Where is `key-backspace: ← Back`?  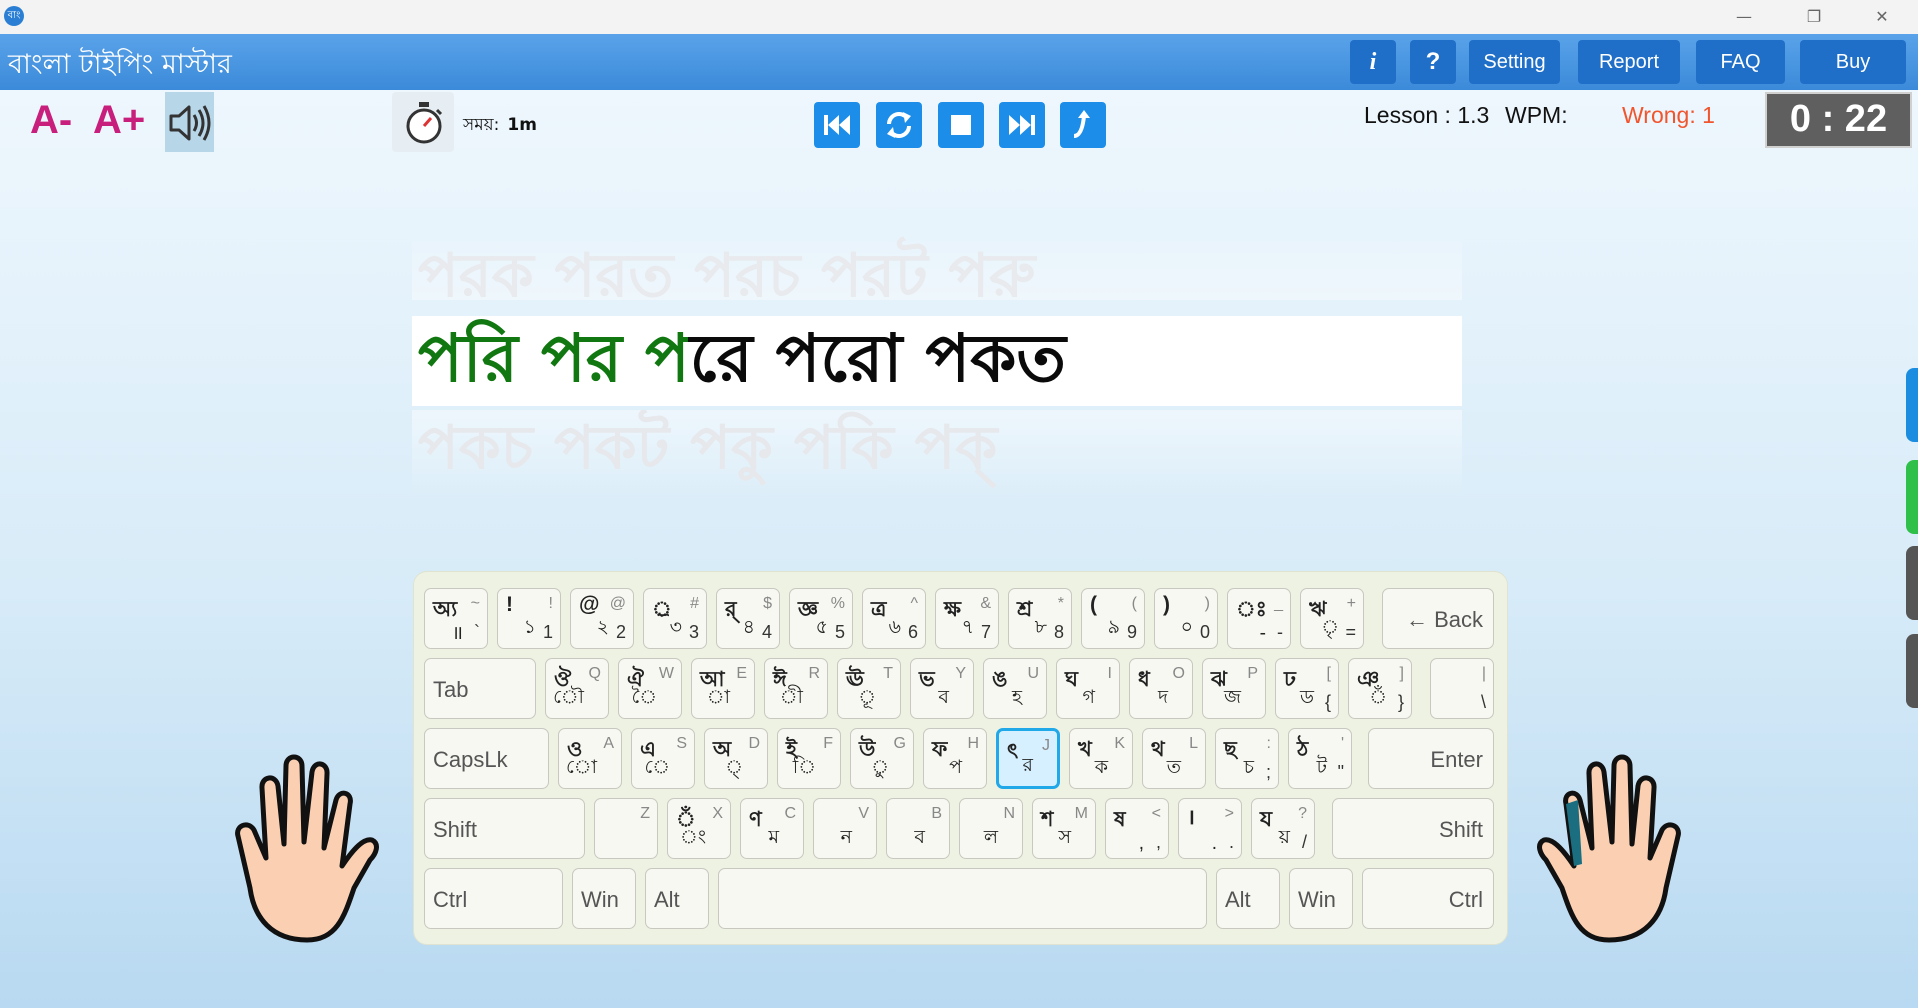
key-backspace: ← Back is located at coordinates (1438, 618).